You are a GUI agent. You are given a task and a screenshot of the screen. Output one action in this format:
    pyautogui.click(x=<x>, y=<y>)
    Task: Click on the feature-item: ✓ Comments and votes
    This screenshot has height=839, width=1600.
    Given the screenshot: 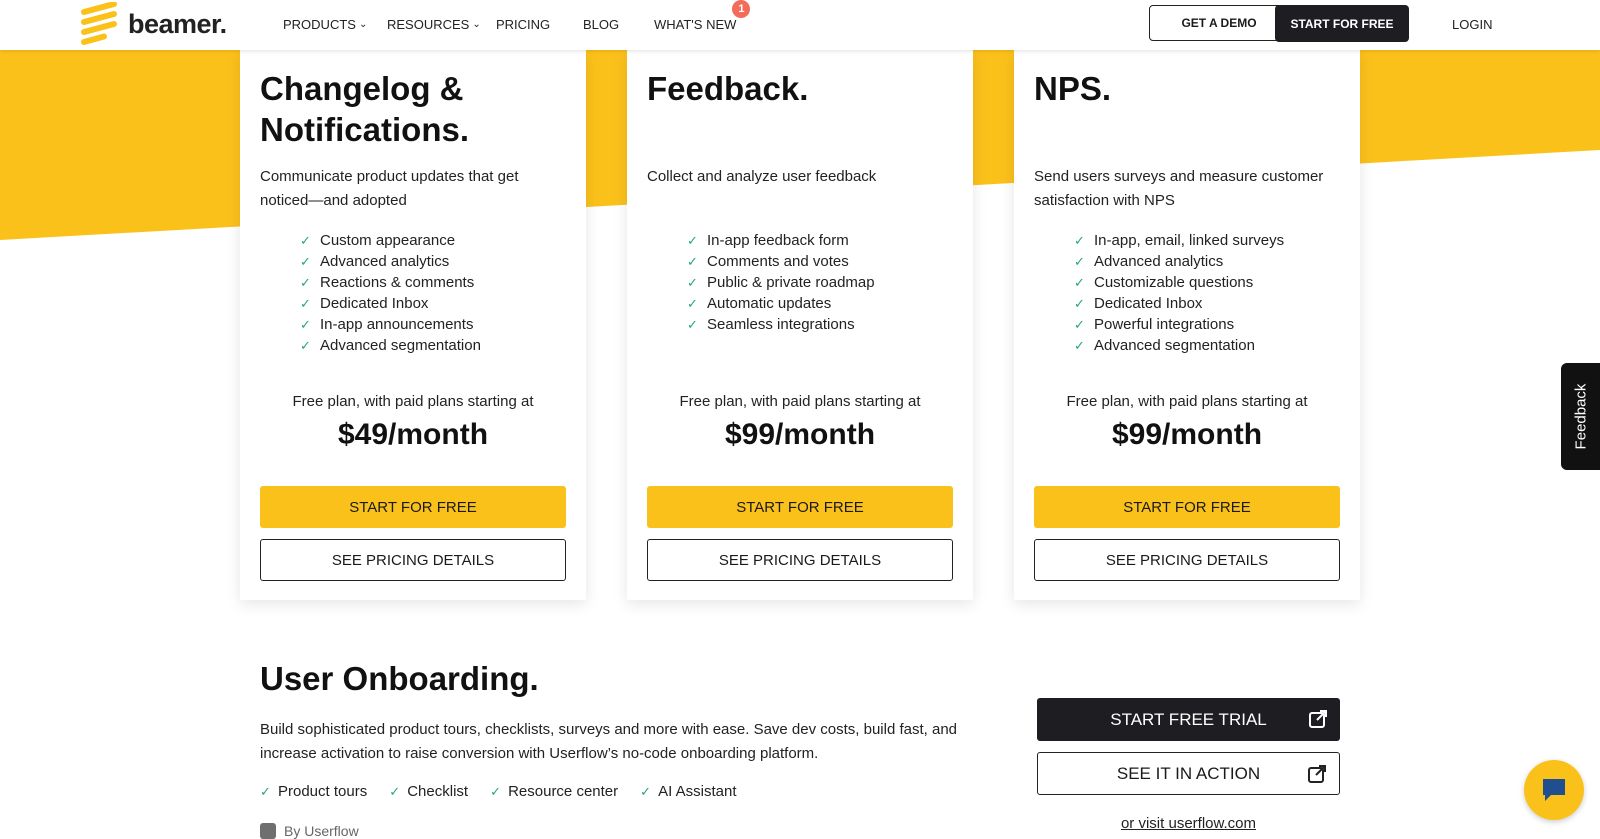 What is the action you would take?
    pyautogui.click(x=781, y=261)
    